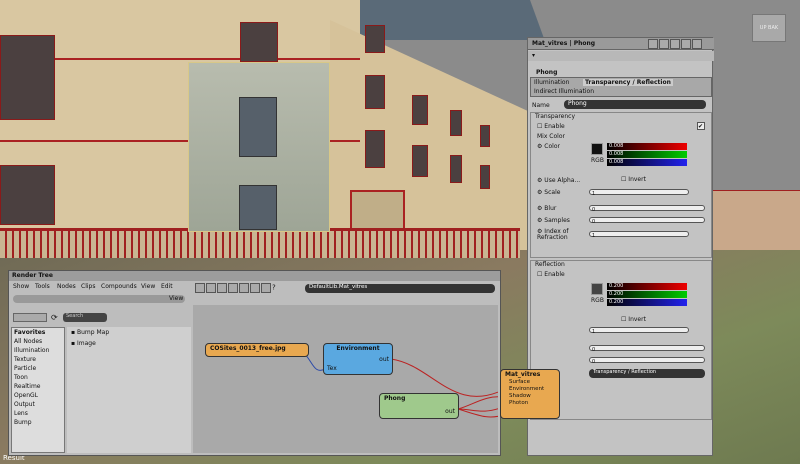 The image size is (800, 464). I want to click on category-item: Lens, so click(38, 413).